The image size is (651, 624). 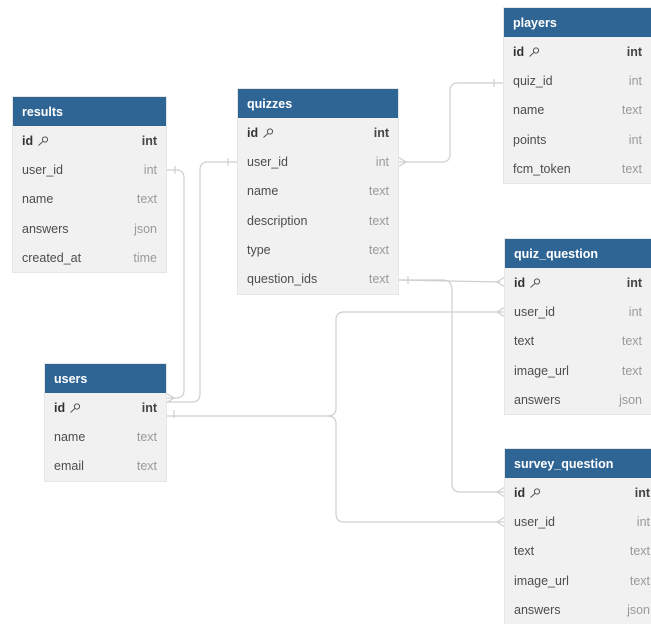 I want to click on table-header: survey_question, so click(x=578, y=463).